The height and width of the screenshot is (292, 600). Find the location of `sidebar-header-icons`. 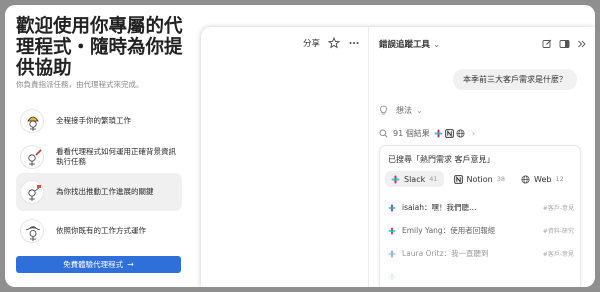

sidebar-header-icons is located at coordinates (564, 44).